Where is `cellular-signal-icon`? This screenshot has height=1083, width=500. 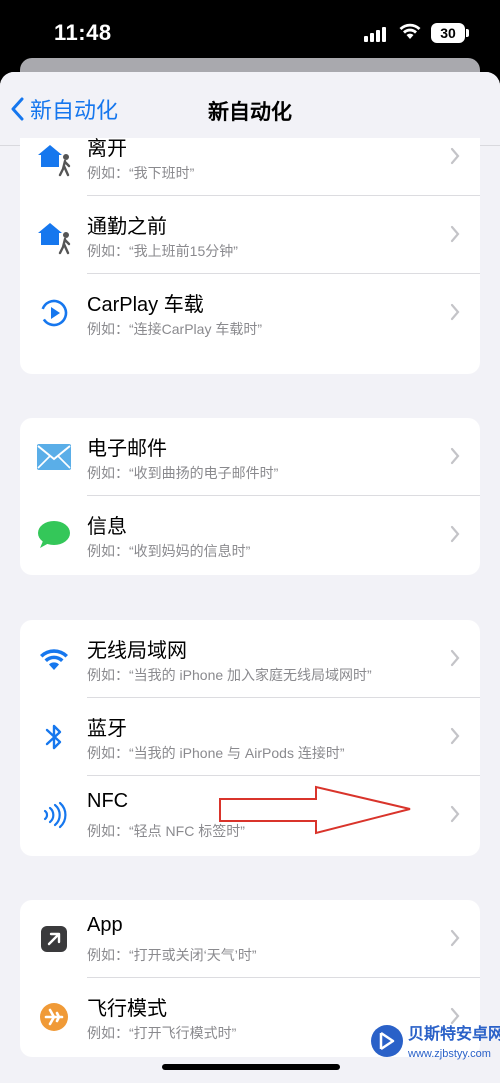
cellular-signal-icon is located at coordinates (375, 34).